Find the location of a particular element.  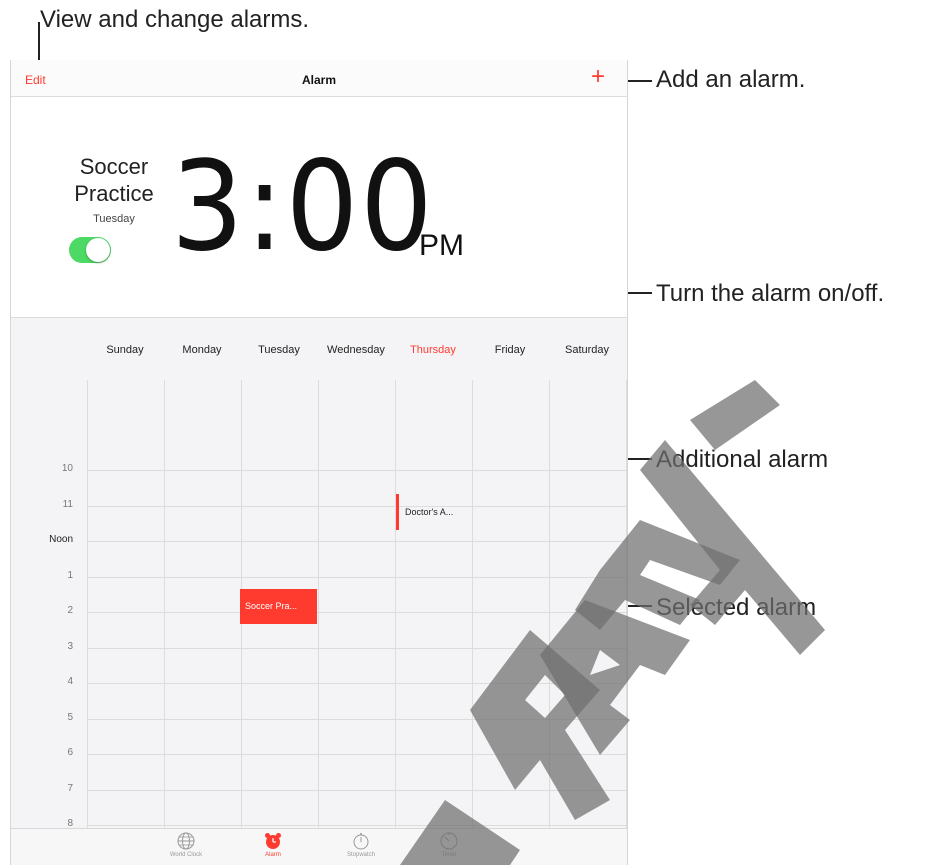

alarm-day: Tuesday is located at coordinates (114, 219).